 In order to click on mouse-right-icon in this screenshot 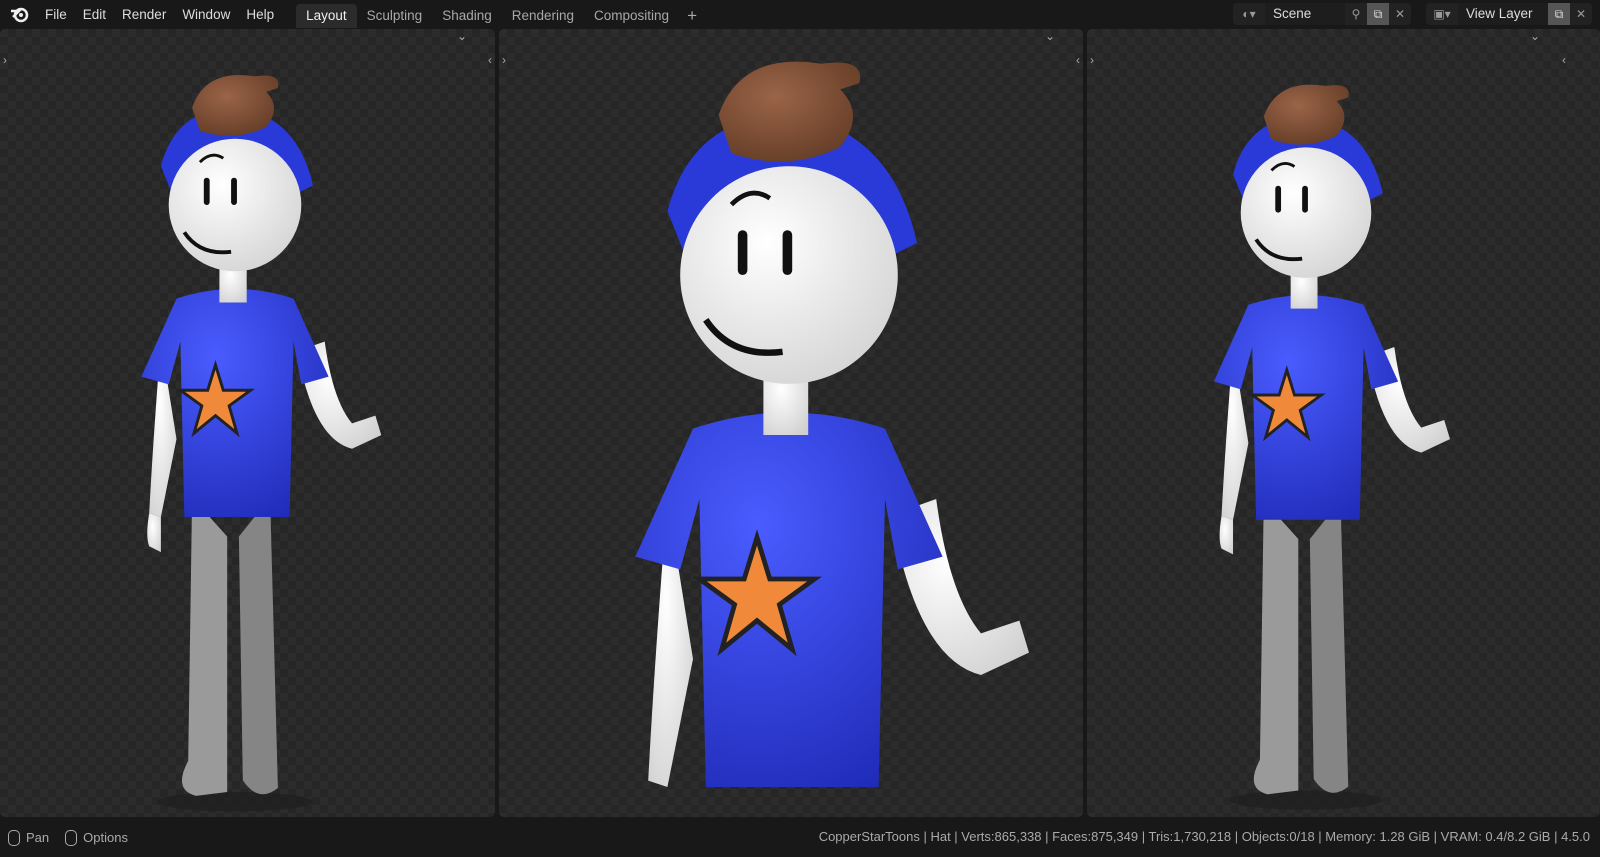, I will do `click(71, 837)`.